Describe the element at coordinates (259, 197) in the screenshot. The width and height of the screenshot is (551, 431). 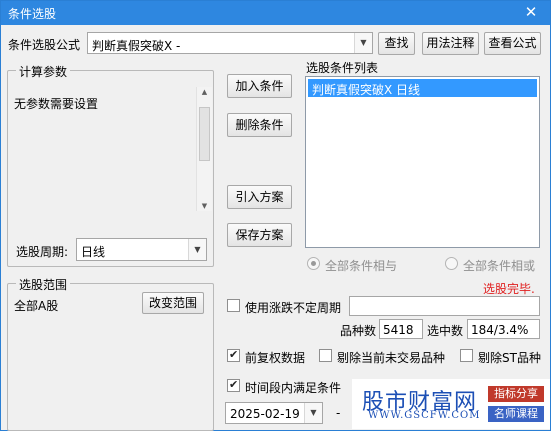
I see `import-scheme-button: 引入方案` at that location.